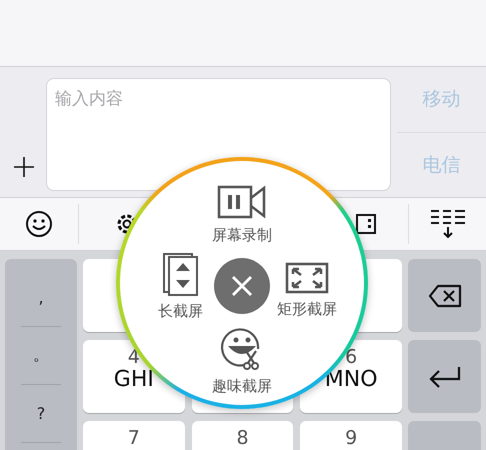 The image size is (486, 450). I want to click on hide-keyboard-icon, so click(447, 224).